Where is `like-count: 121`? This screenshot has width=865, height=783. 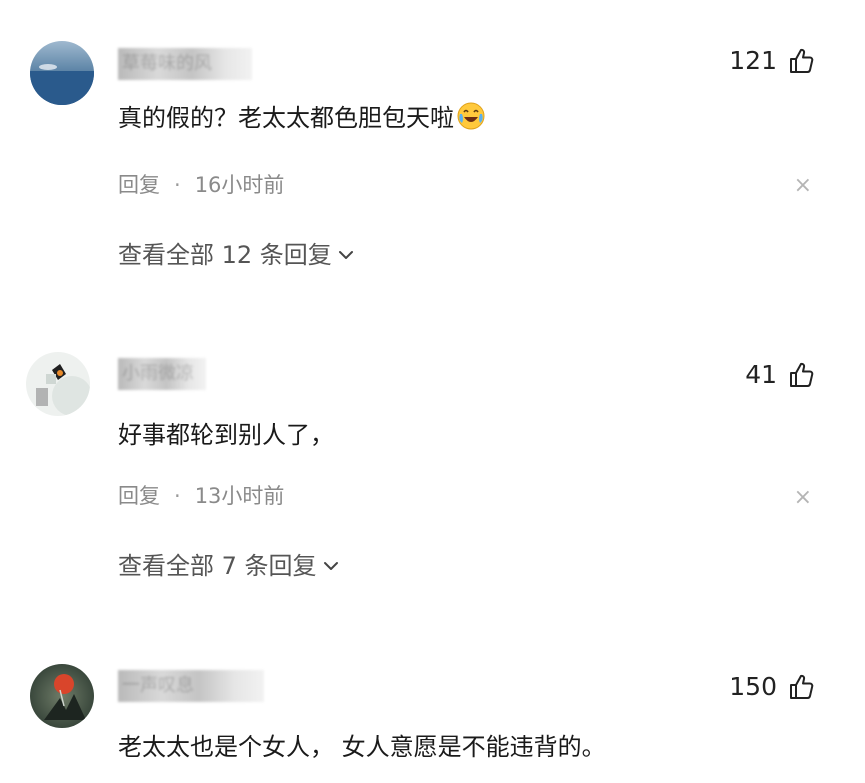
like-count: 121 is located at coordinates (753, 60).